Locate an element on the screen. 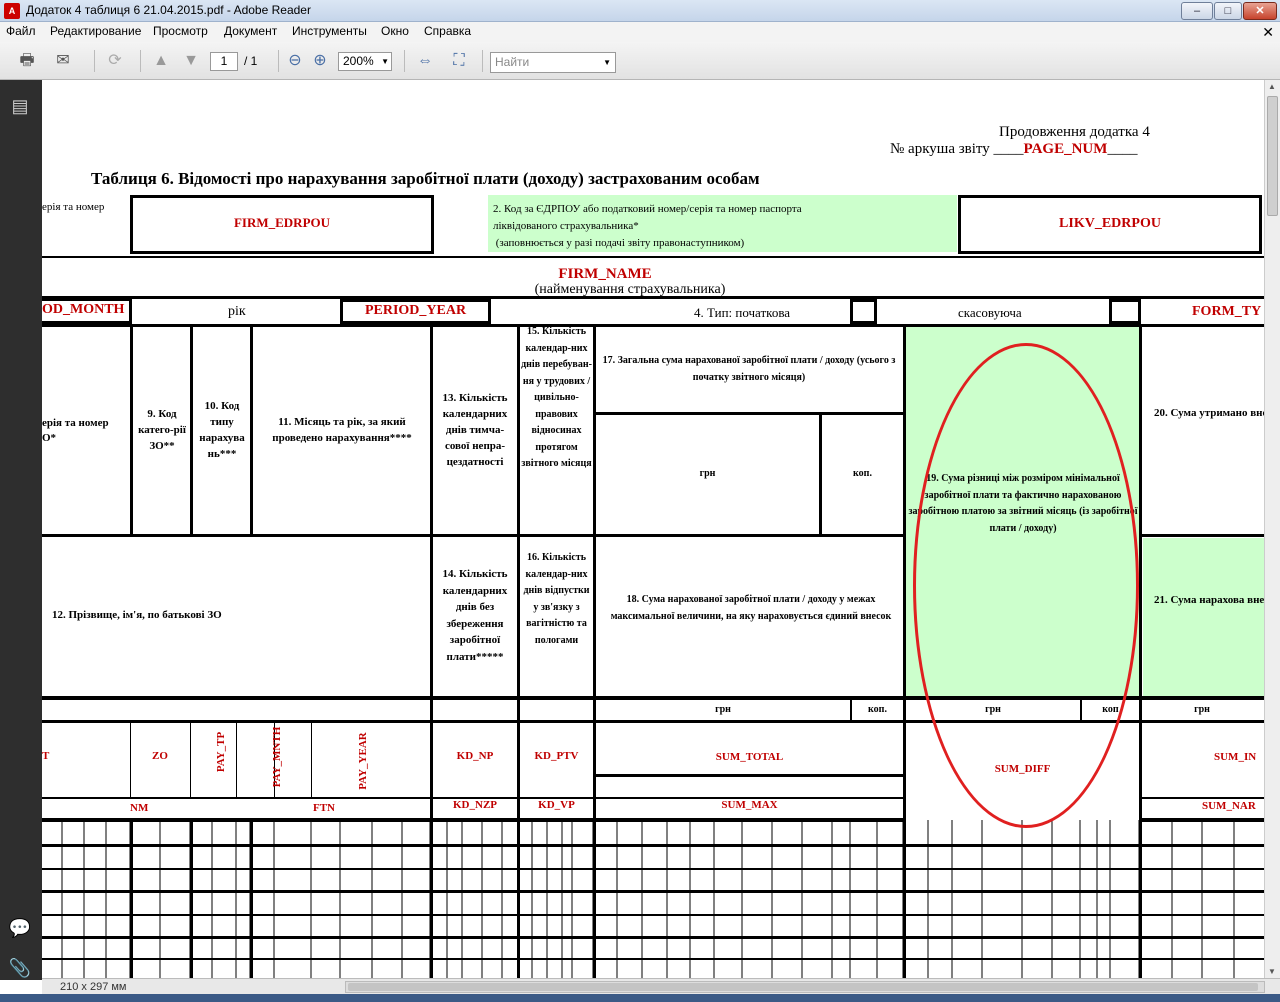  h18-grn: грн is located at coordinates (723, 709).